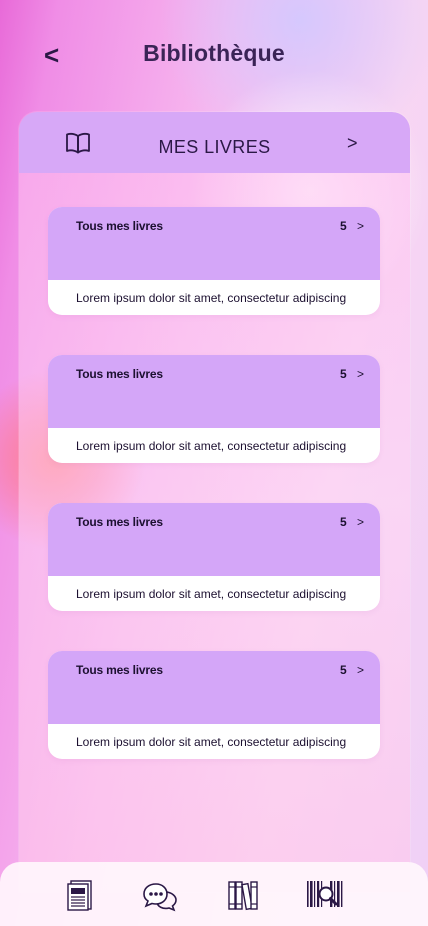 The height and width of the screenshot is (926, 428). I want to click on page-title: Bibliothèque, so click(214, 53).